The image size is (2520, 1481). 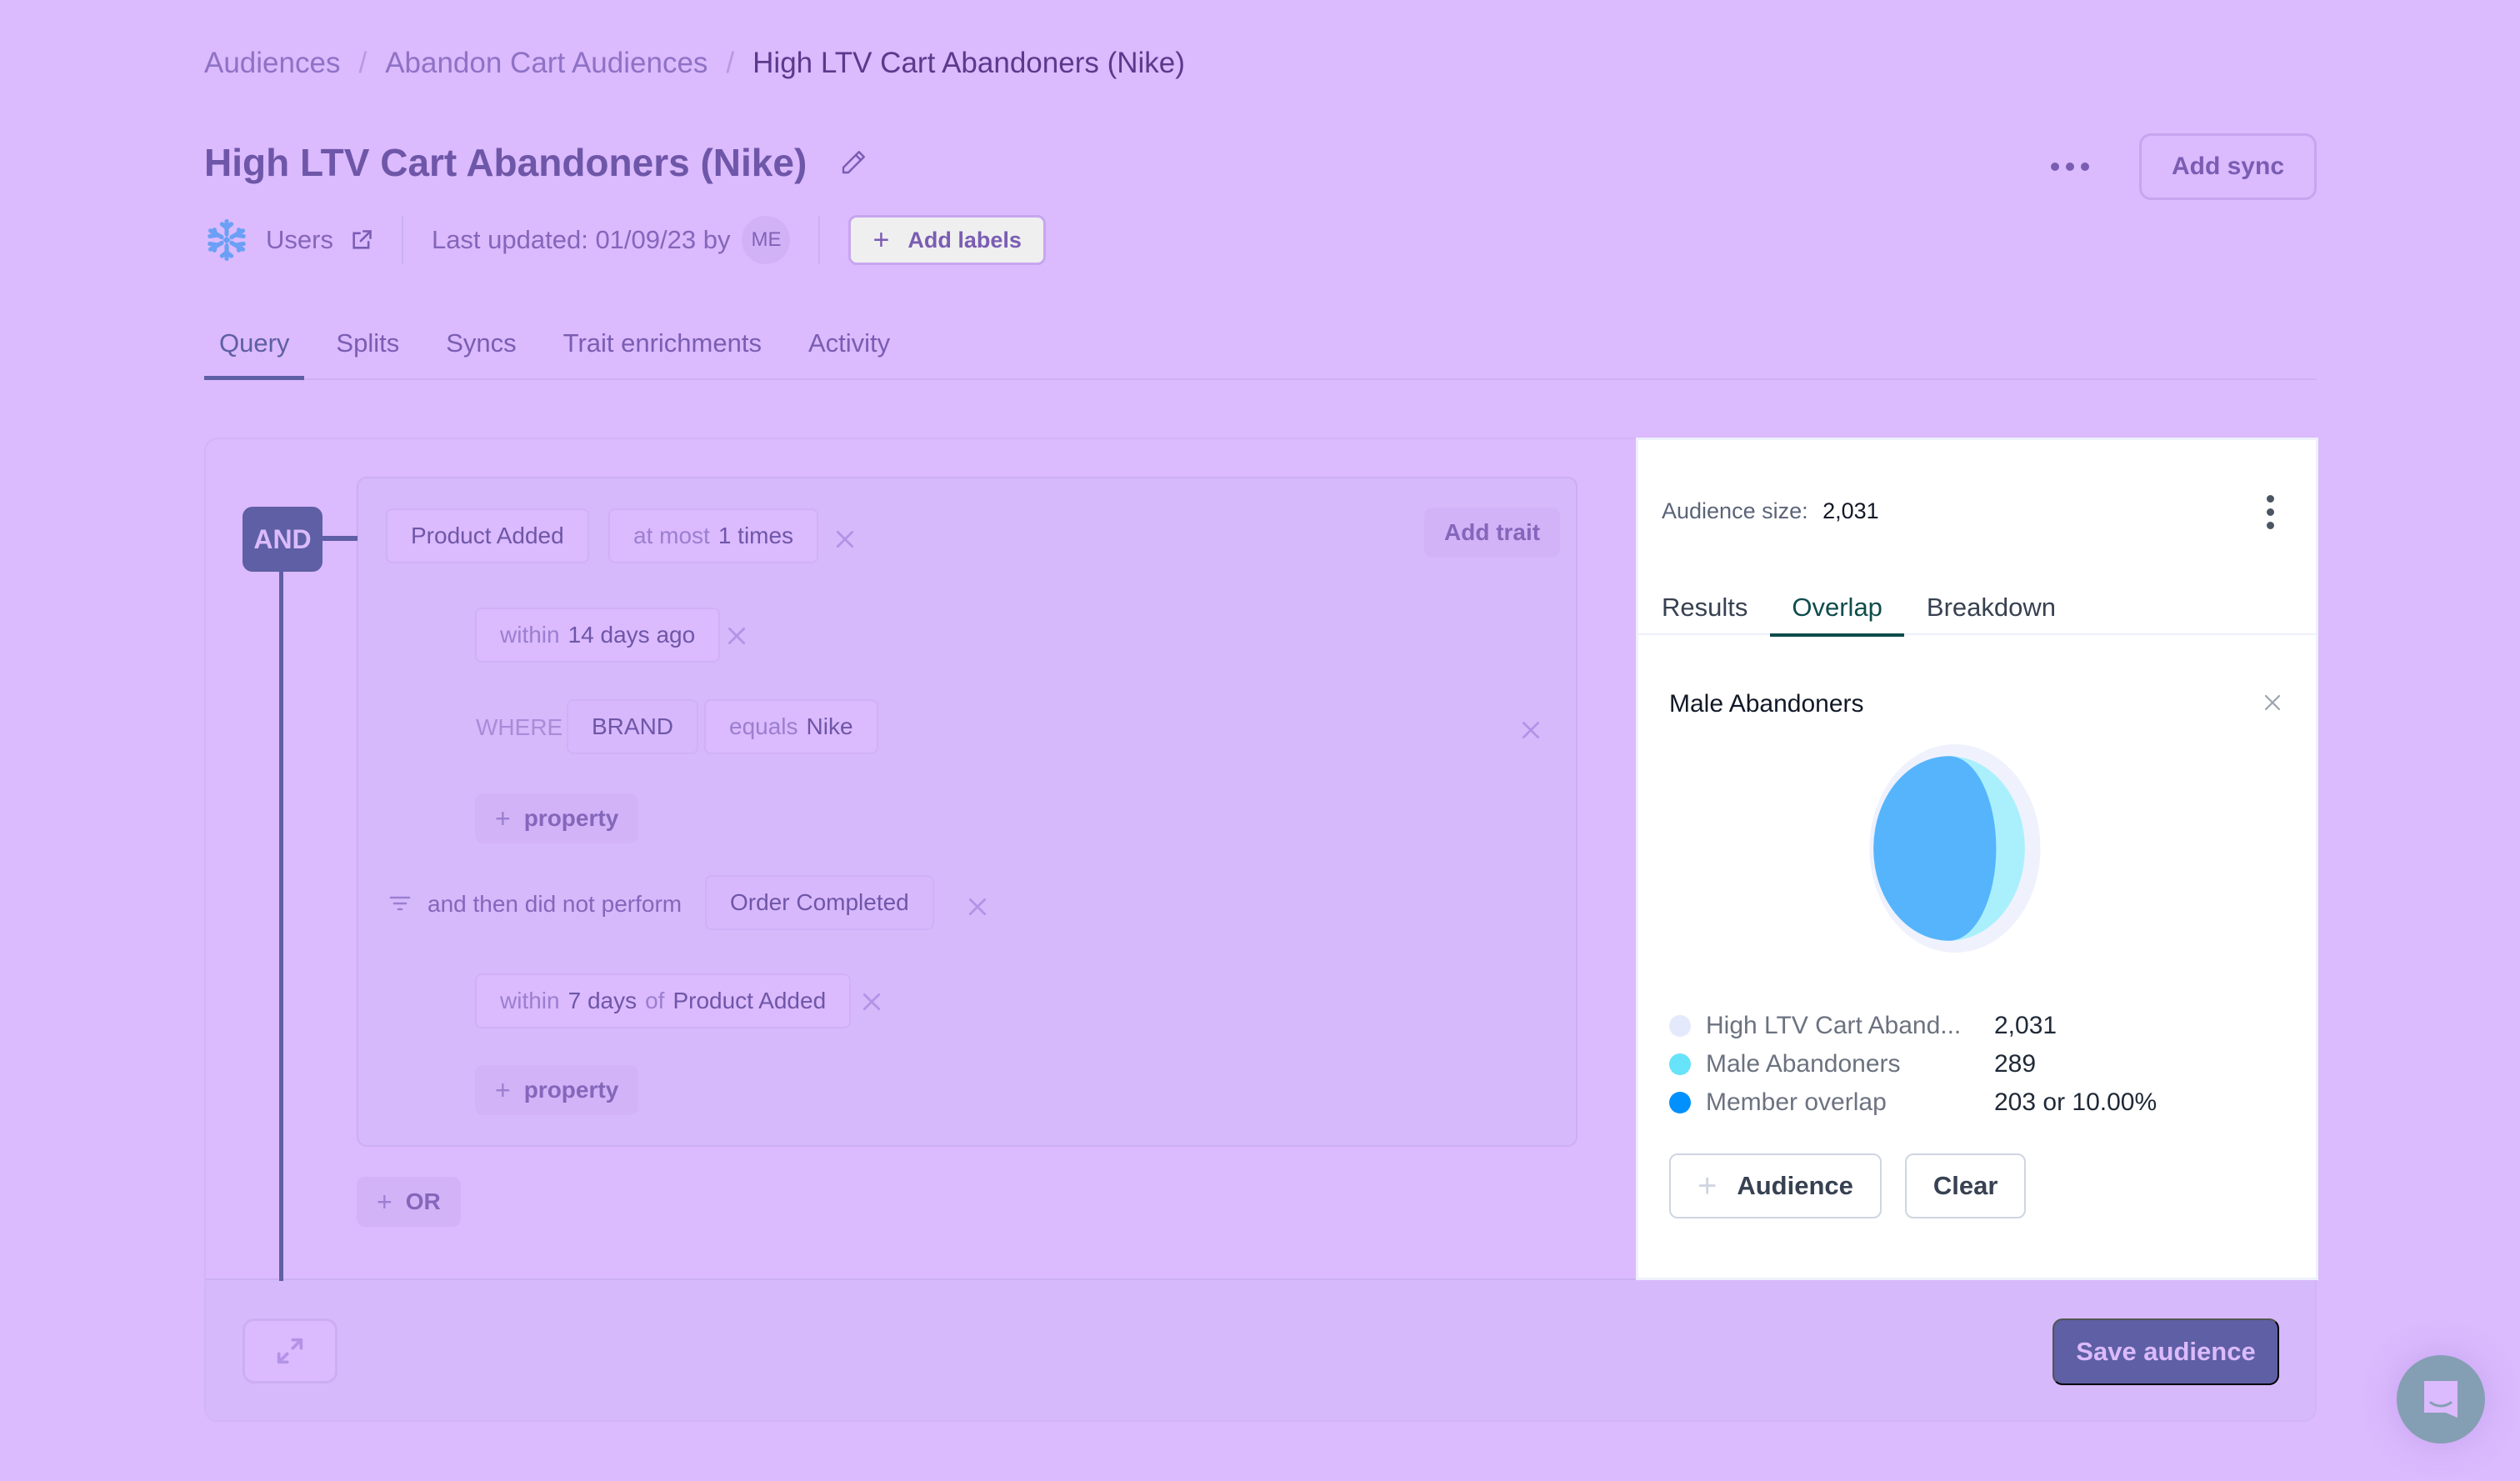 What do you see at coordinates (671, 535) in the screenshot?
I see `frequency-prefix: at most` at bounding box center [671, 535].